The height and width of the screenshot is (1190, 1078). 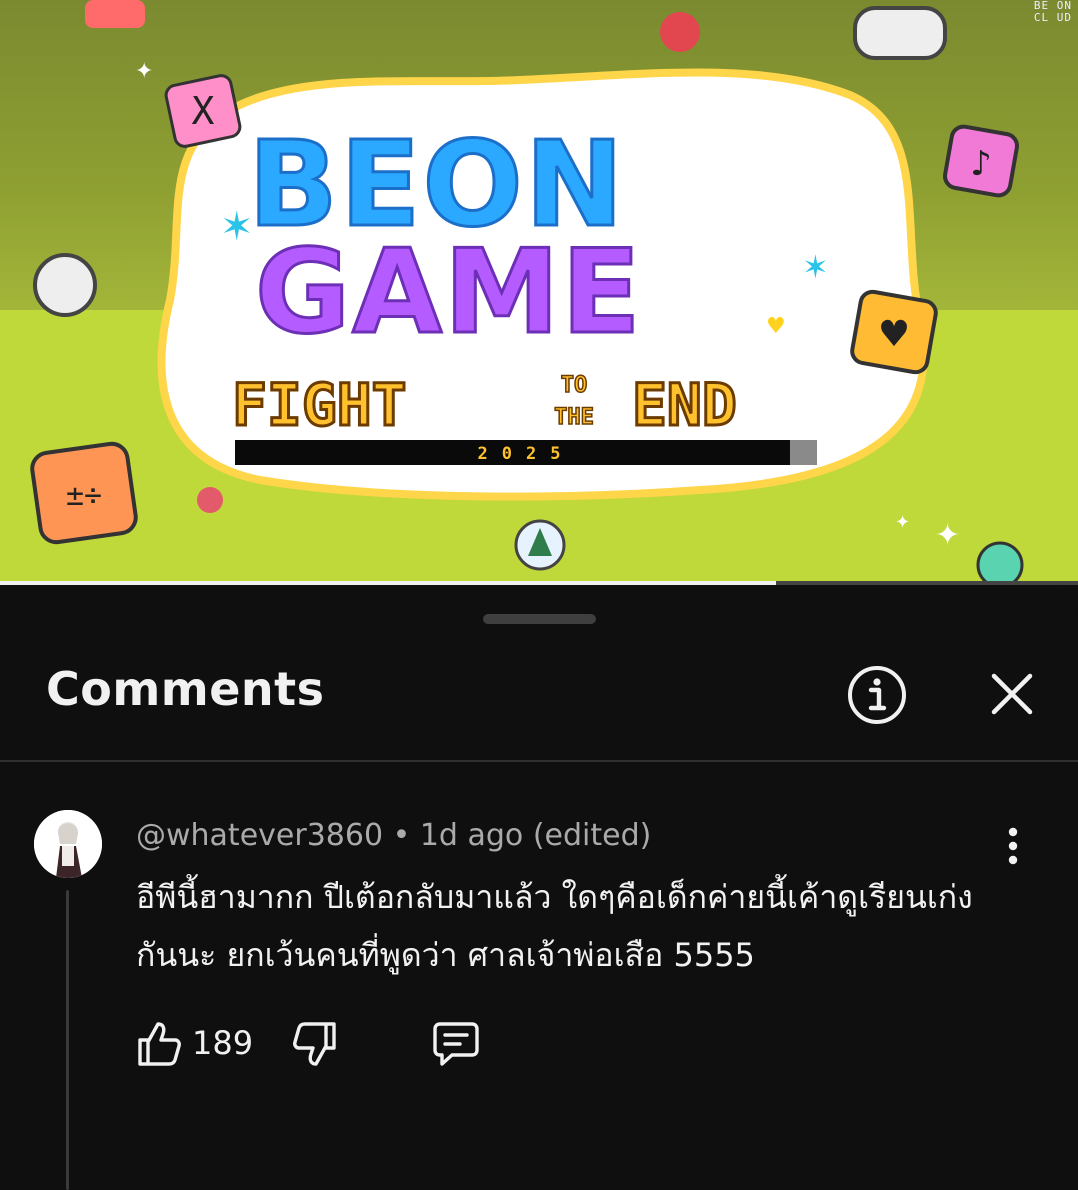 What do you see at coordinates (67, 1040) in the screenshot?
I see `reply-thread-line` at bounding box center [67, 1040].